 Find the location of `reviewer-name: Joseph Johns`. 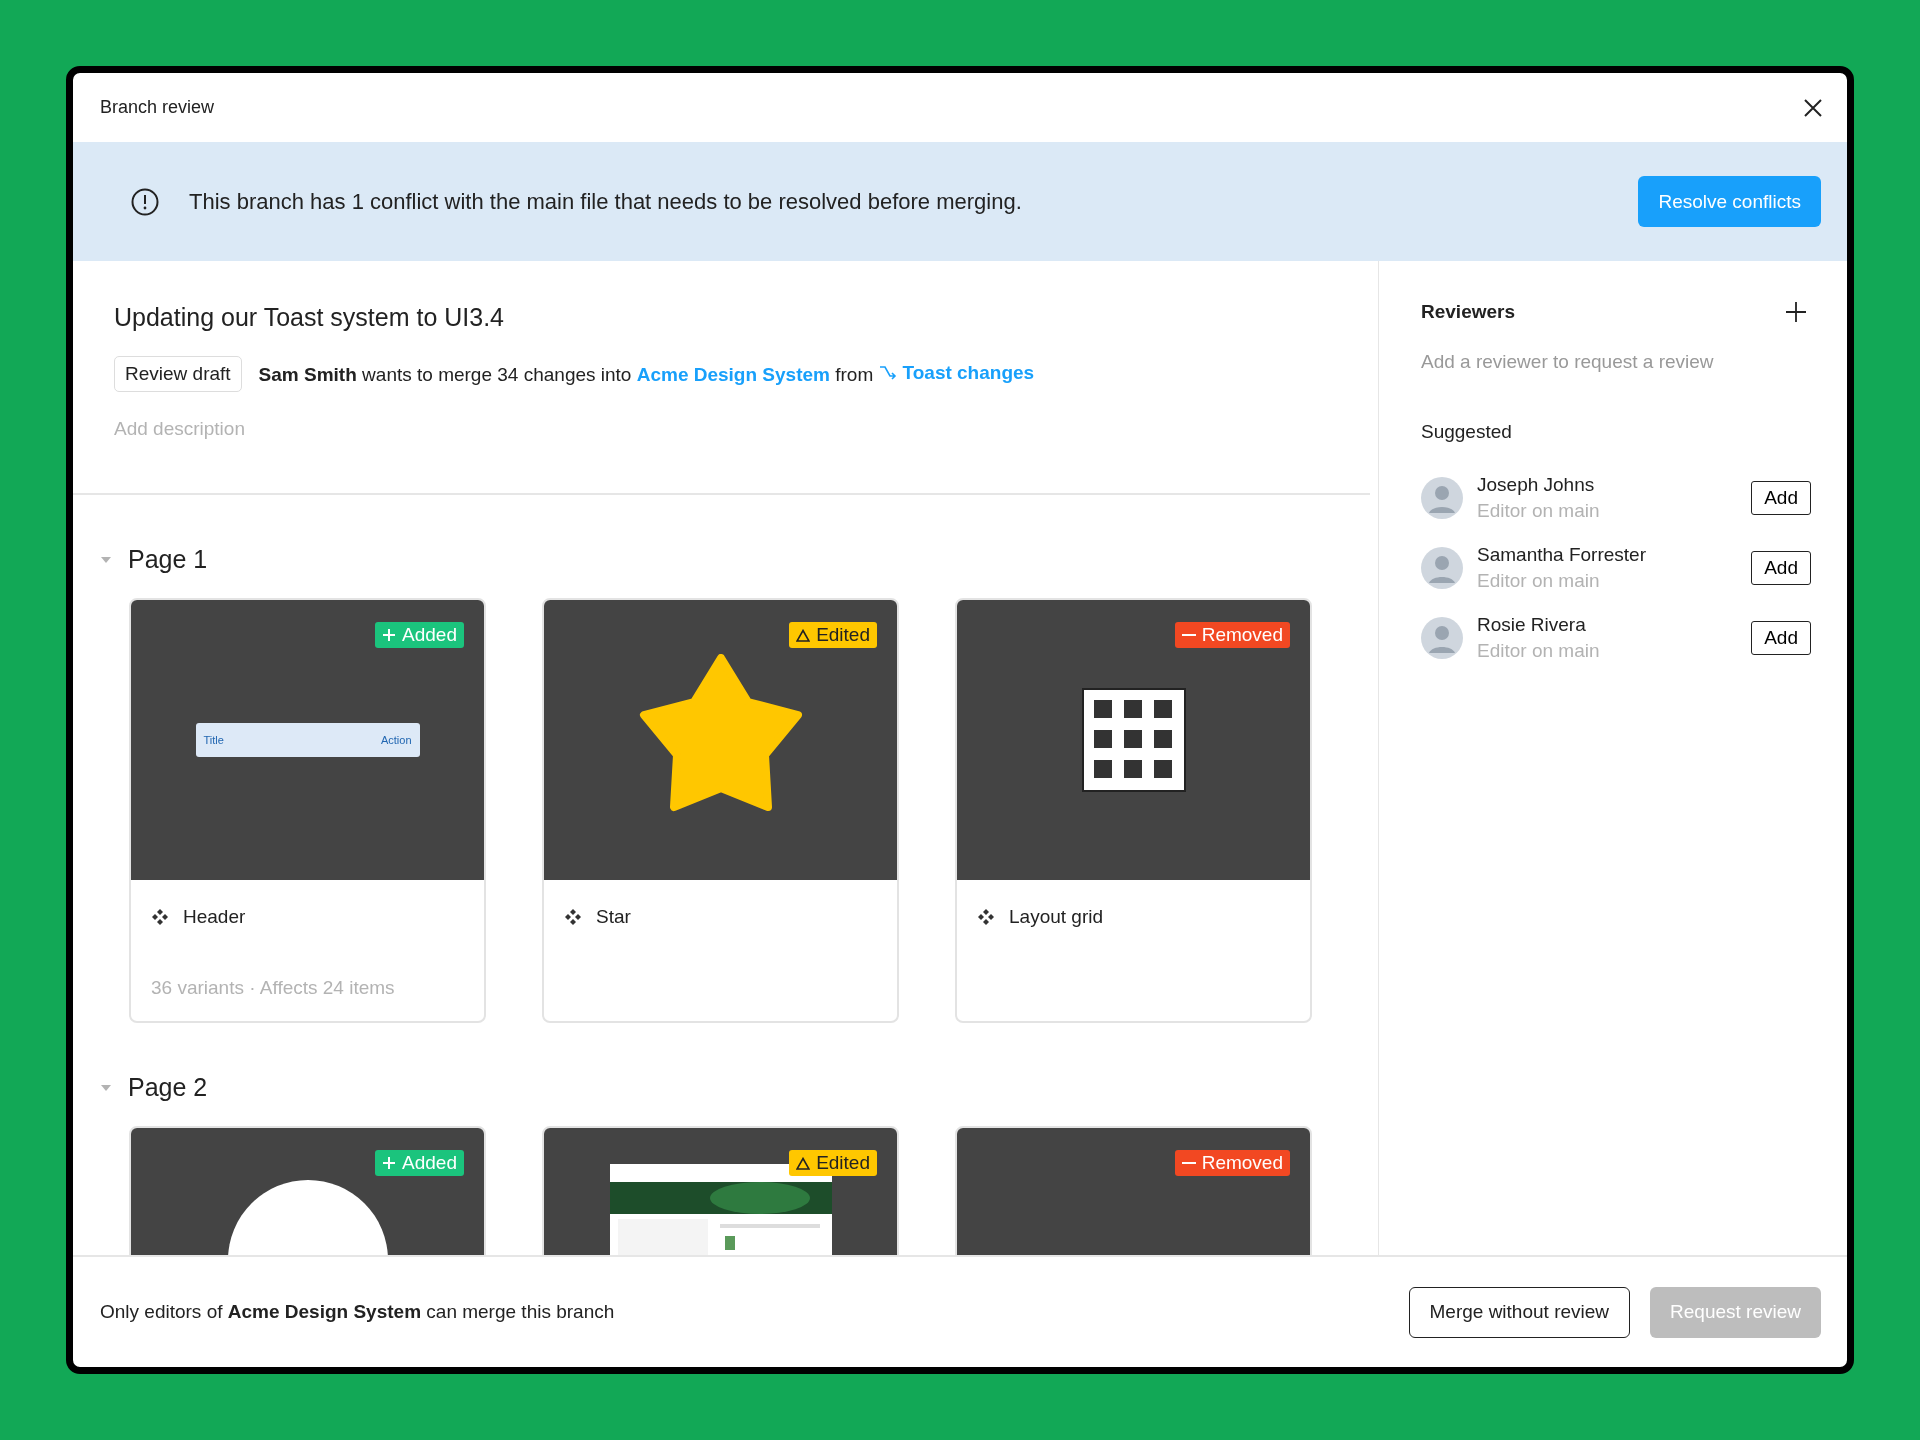

reviewer-name: Joseph Johns is located at coordinates (1536, 485).